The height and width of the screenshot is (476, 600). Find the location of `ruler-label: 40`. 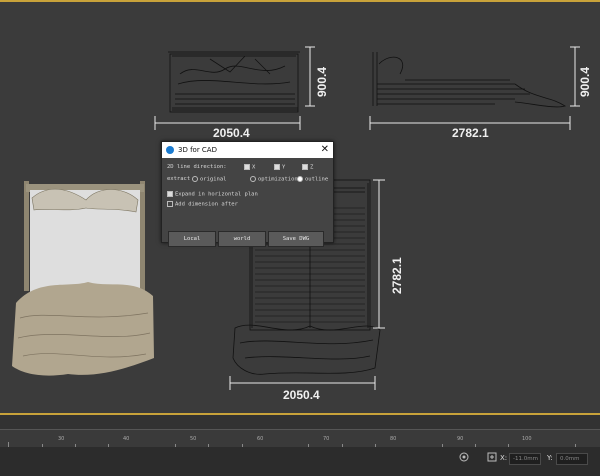

ruler-label: 40 is located at coordinates (126, 439).